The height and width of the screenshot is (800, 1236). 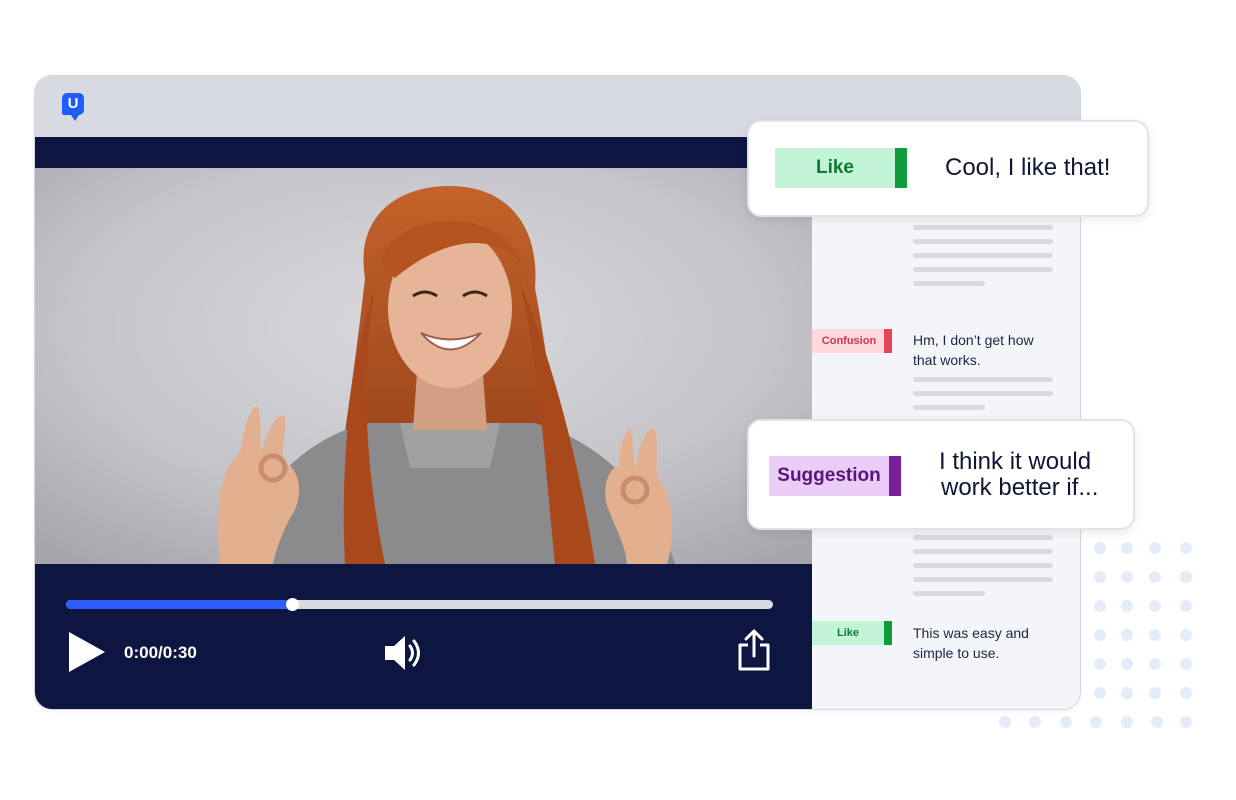 I want to click on progress-fill, so click(x=179, y=604).